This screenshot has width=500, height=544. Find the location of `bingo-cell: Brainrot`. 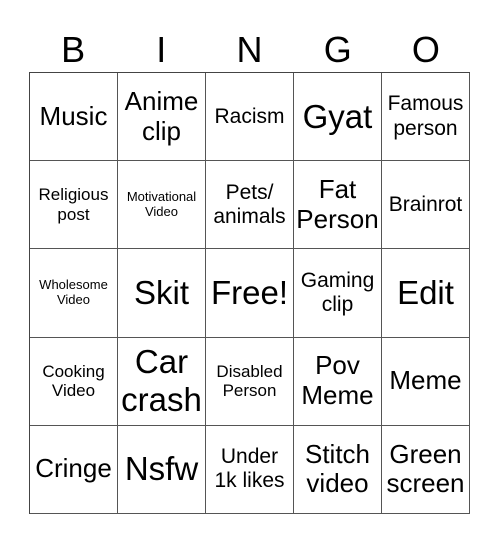

bingo-cell: Brainrot is located at coordinates (426, 205).